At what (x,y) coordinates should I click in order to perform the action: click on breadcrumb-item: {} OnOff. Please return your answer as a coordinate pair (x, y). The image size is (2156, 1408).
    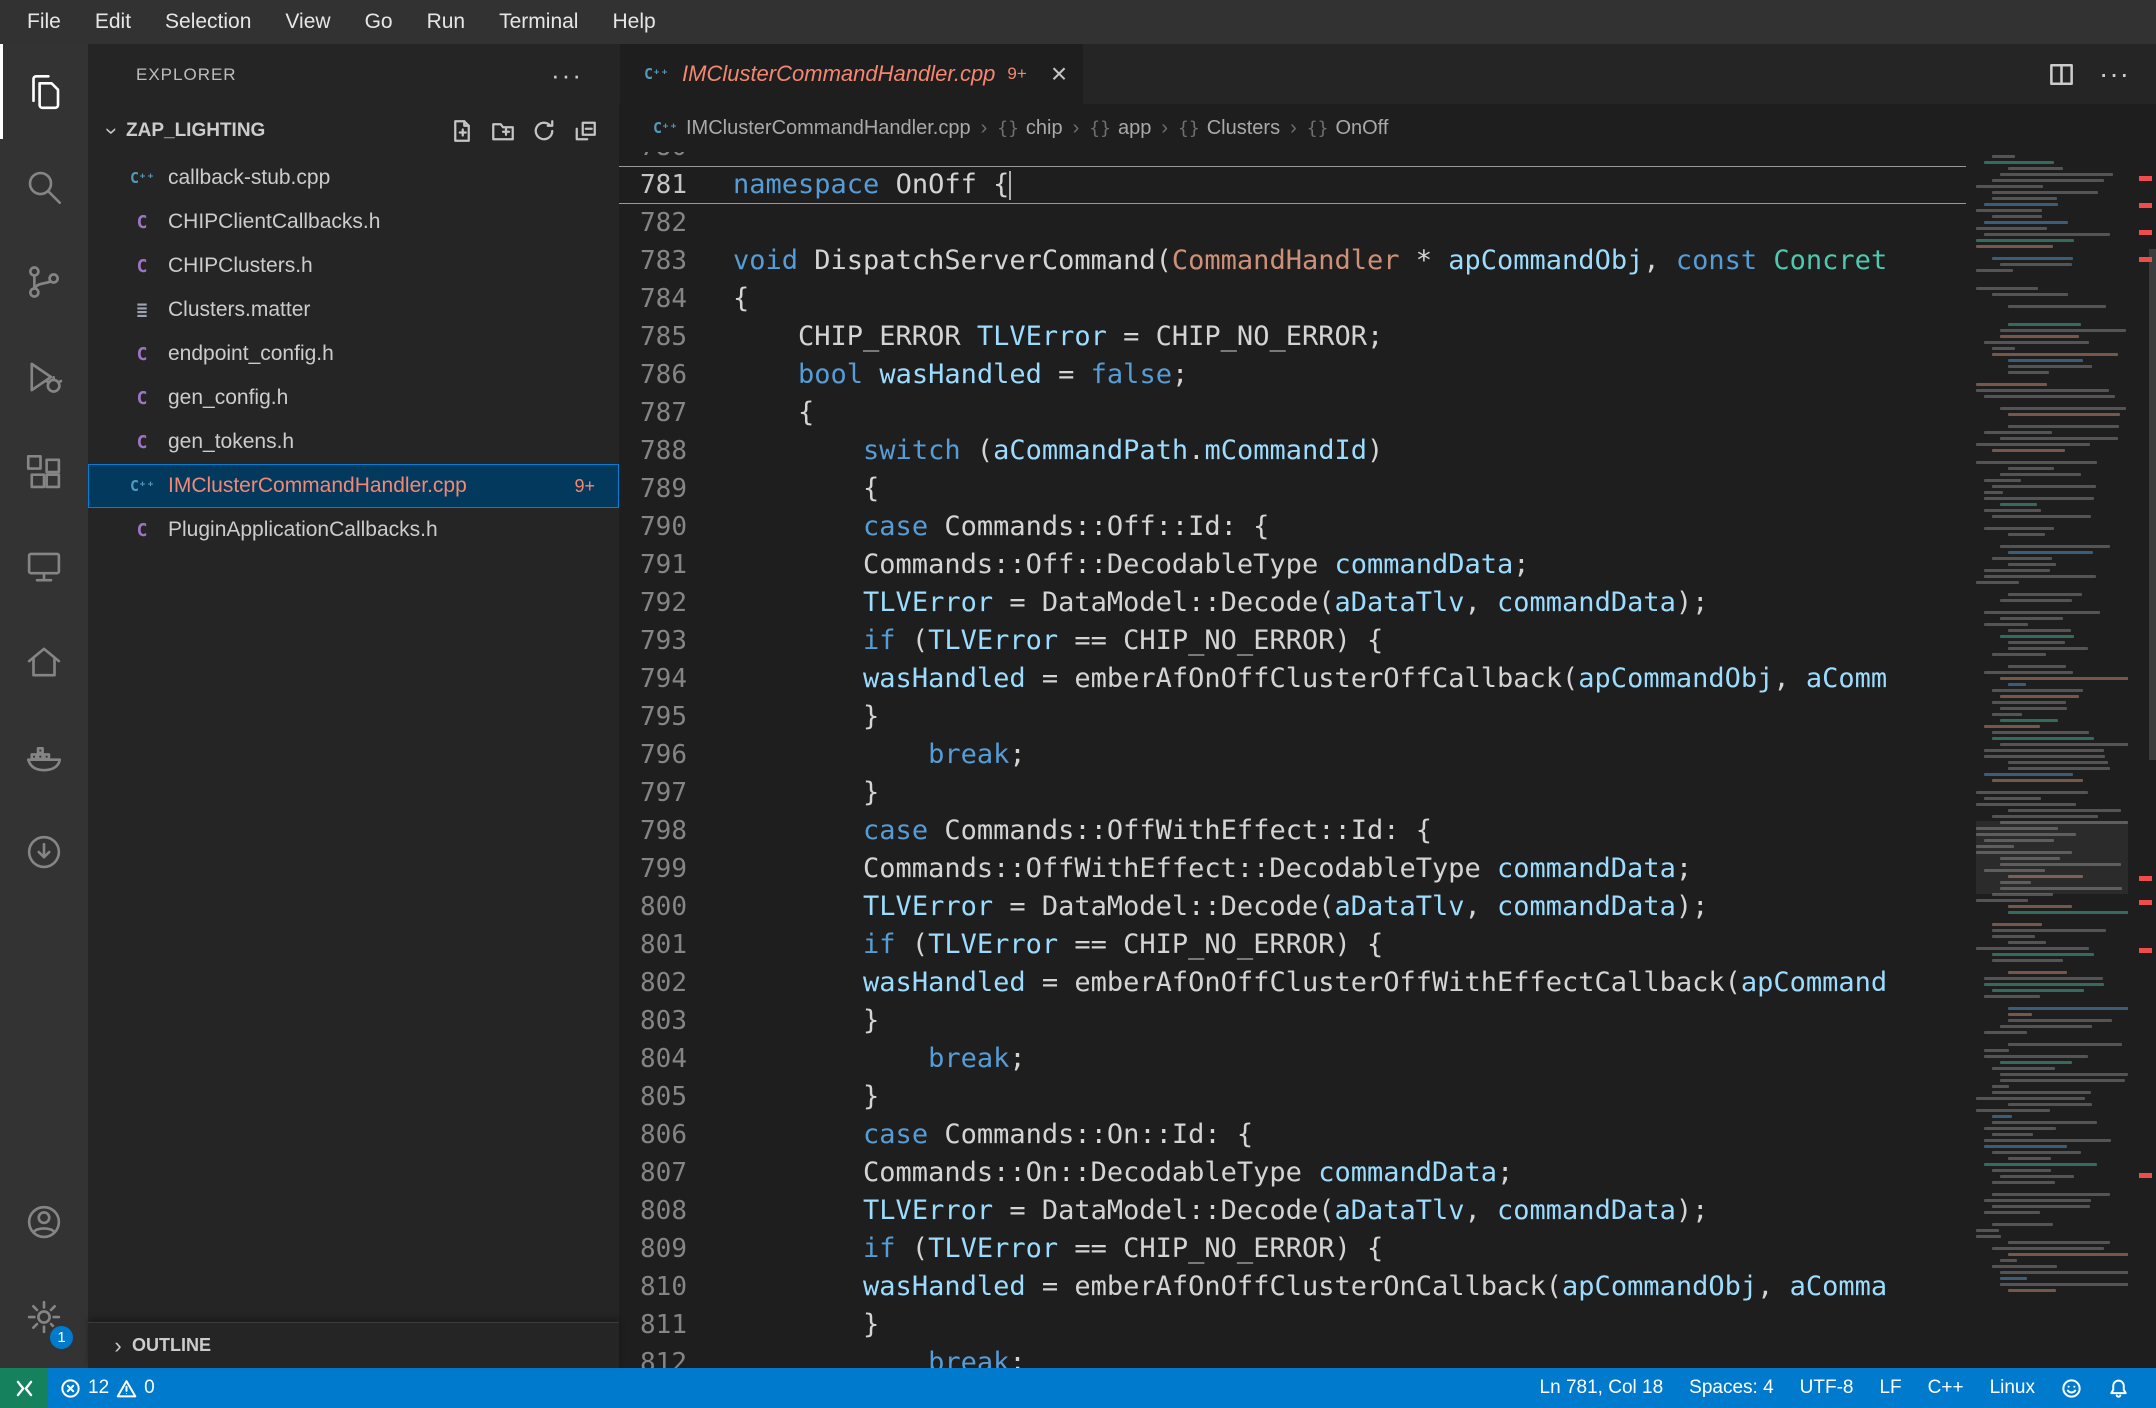
    Looking at the image, I should click on (1348, 128).